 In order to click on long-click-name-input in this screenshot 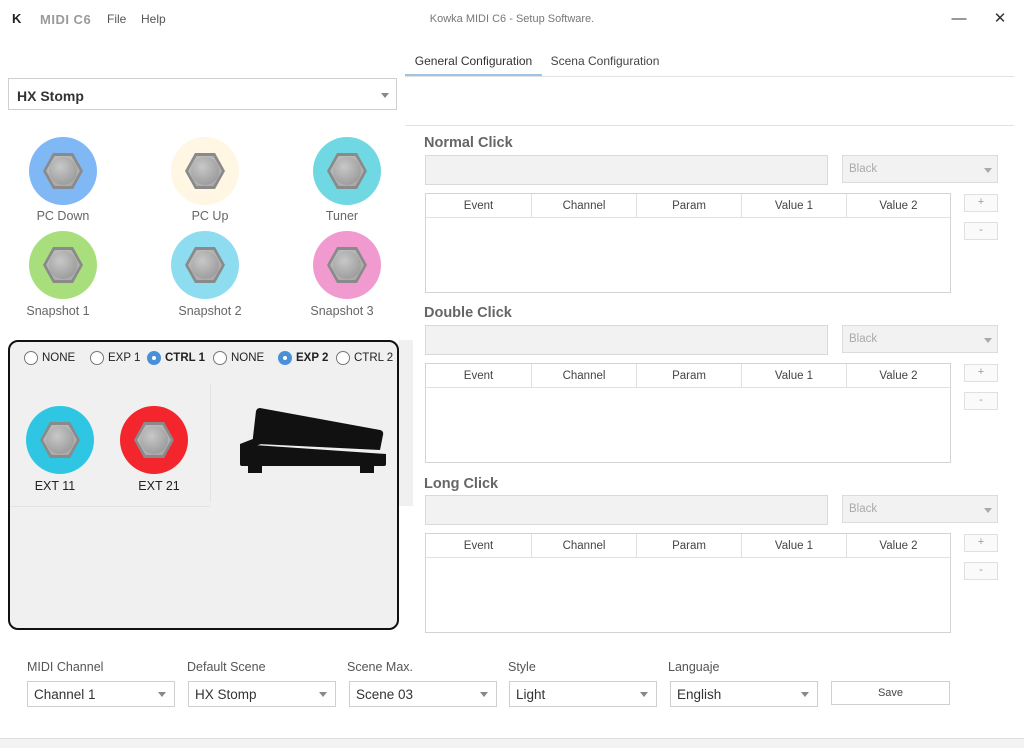, I will do `click(626, 510)`.